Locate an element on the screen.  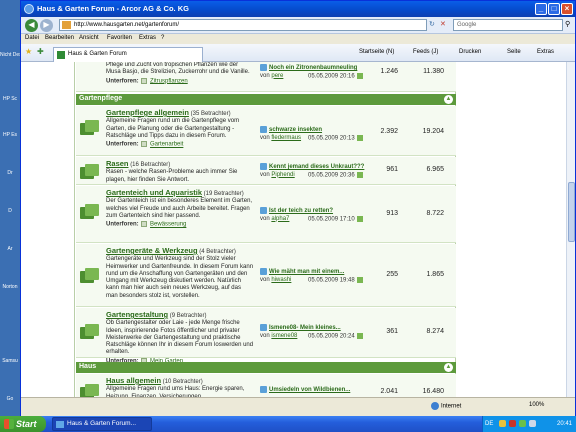
menu-tools: Extras is located at coordinates (147, 38).